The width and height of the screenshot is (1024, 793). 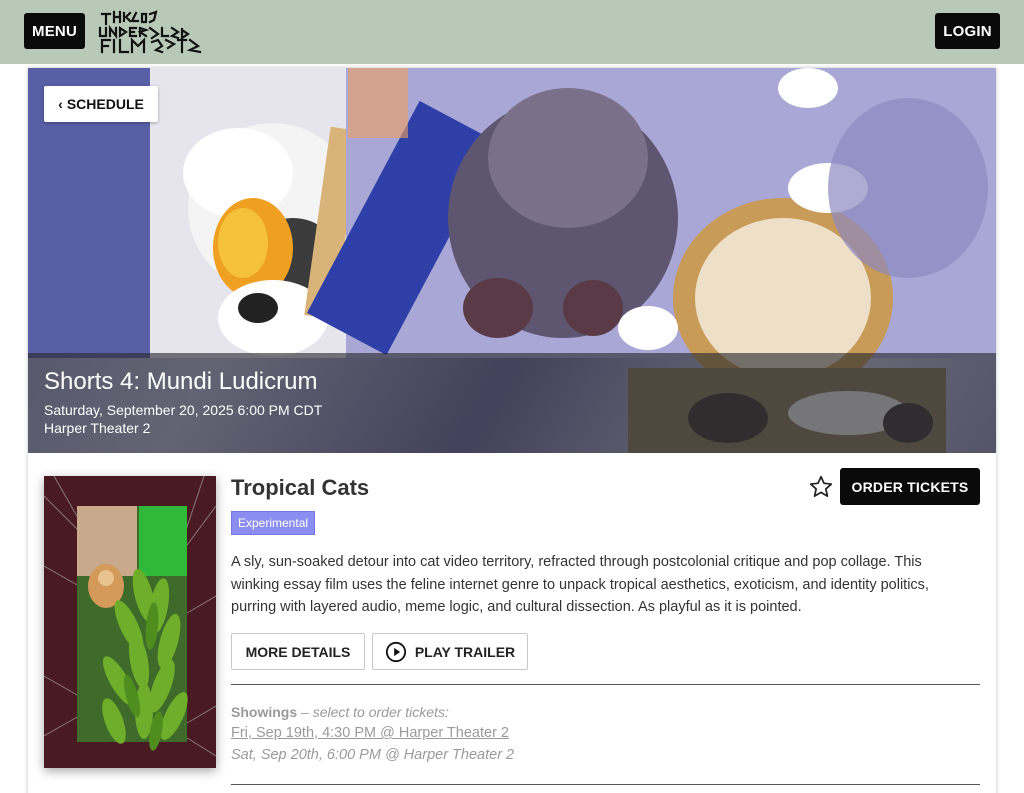 I want to click on showings-subtitle: – select to order tickets:, so click(x=375, y=712).